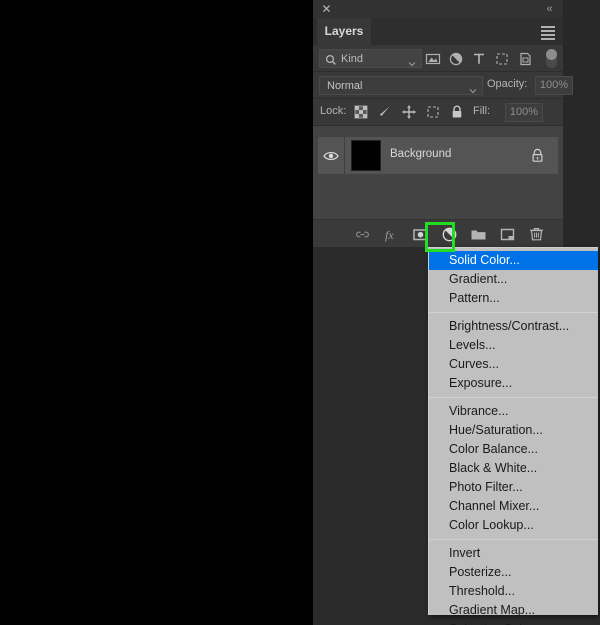 Image resolution: width=600 pixels, height=625 pixels. I want to click on panel-tab-row: Layers, so click(438, 31).